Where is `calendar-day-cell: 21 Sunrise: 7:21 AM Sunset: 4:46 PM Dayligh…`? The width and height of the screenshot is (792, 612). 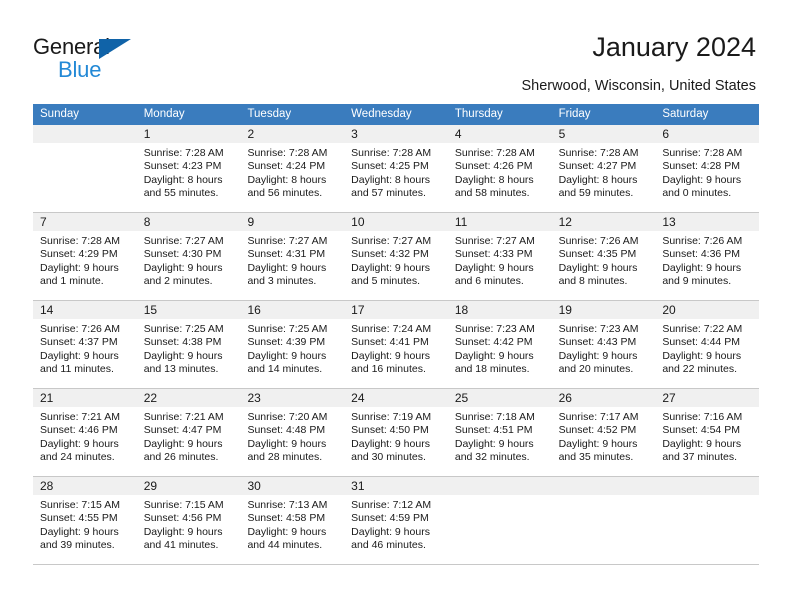 calendar-day-cell: 21 Sunrise: 7:21 AM Sunset: 4:46 PM Dayligh… is located at coordinates (85, 432).